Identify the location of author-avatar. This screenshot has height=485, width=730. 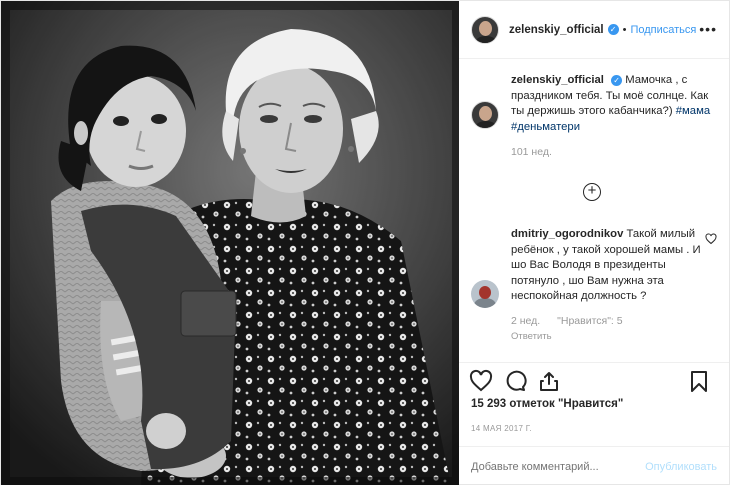
(485, 29).